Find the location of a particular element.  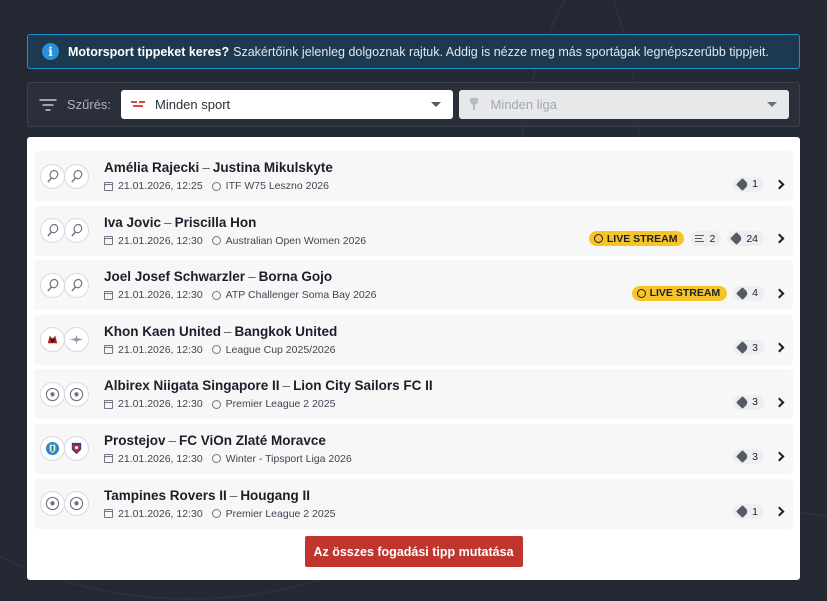

live-stream-badge: LIVE STREAM is located at coordinates (679, 293).